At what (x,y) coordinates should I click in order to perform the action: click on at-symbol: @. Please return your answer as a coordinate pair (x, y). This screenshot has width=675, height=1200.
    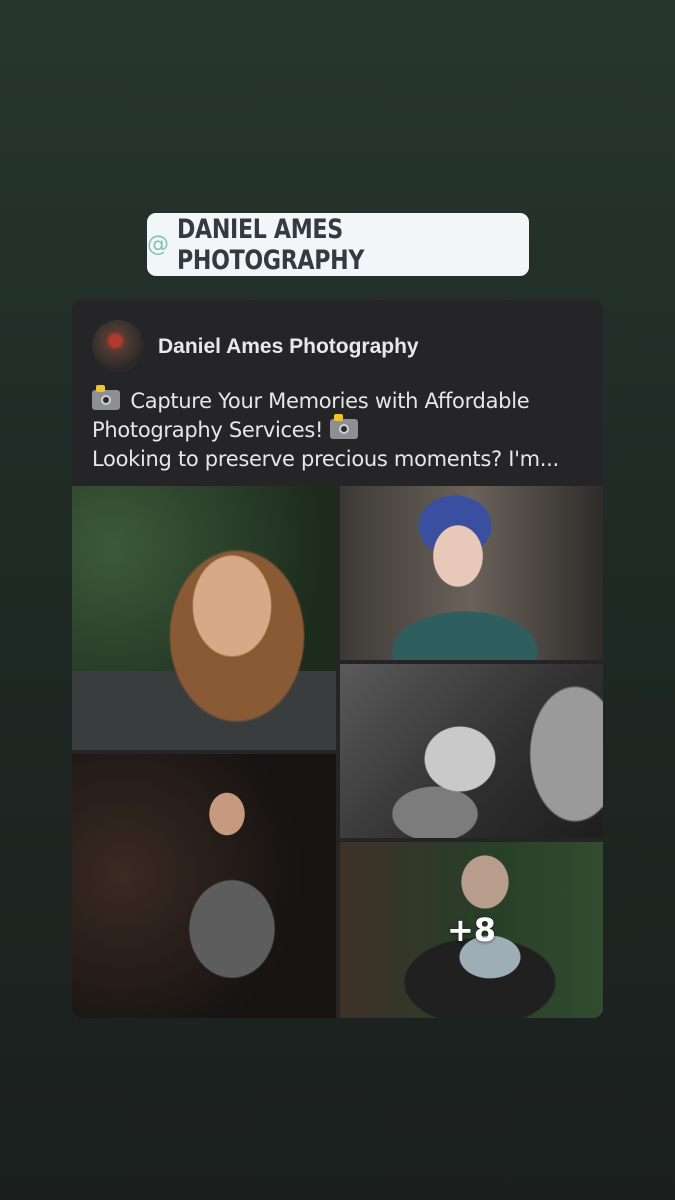
    Looking at the image, I should click on (158, 244).